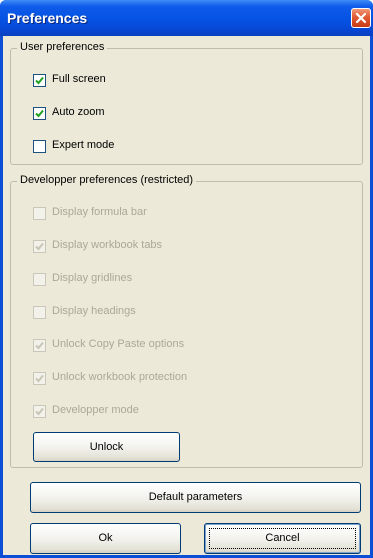 This screenshot has width=373, height=558. What do you see at coordinates (107, 245) in the screenshot?
I see `checkbox-label: Display workbook tabs` at bounding box center [107, 245].